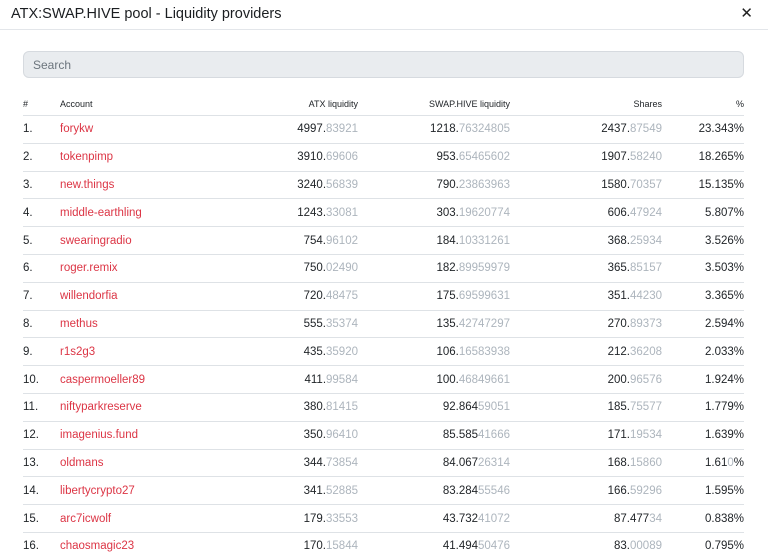  I want to click on atx-int: 555., so click(315, 323).